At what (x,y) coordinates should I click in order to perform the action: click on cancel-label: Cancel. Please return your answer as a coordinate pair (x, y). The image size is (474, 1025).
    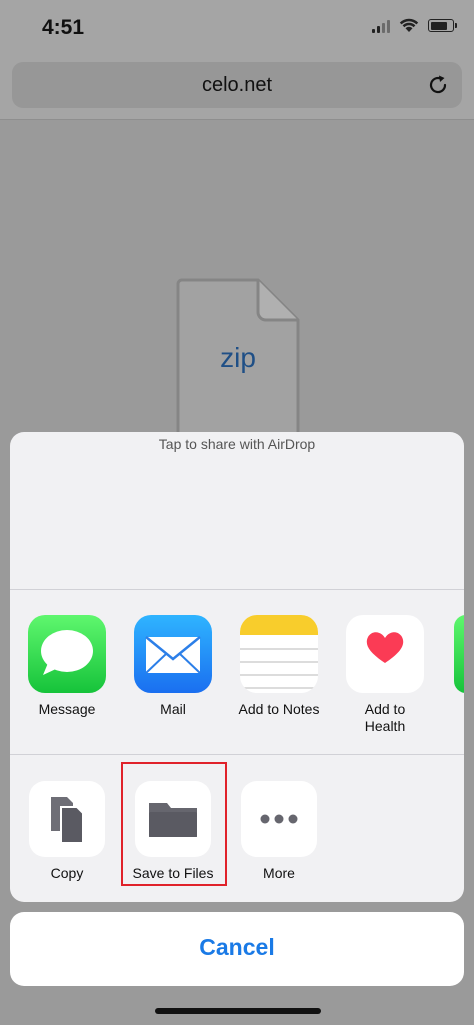
    Looking at the image, I should click on (237, 947).